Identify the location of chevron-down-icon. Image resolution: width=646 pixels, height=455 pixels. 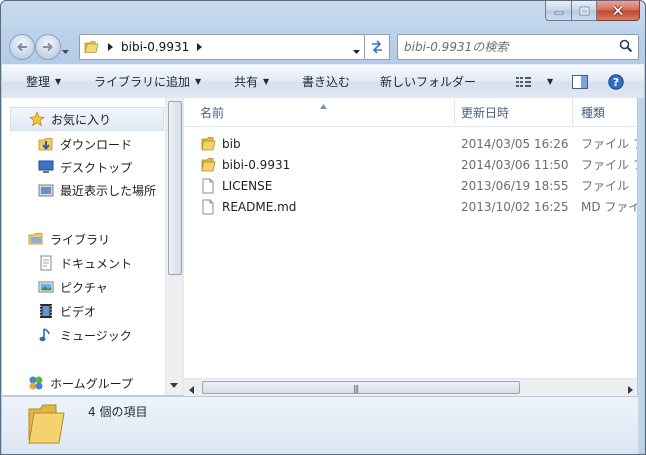
(174, 385).